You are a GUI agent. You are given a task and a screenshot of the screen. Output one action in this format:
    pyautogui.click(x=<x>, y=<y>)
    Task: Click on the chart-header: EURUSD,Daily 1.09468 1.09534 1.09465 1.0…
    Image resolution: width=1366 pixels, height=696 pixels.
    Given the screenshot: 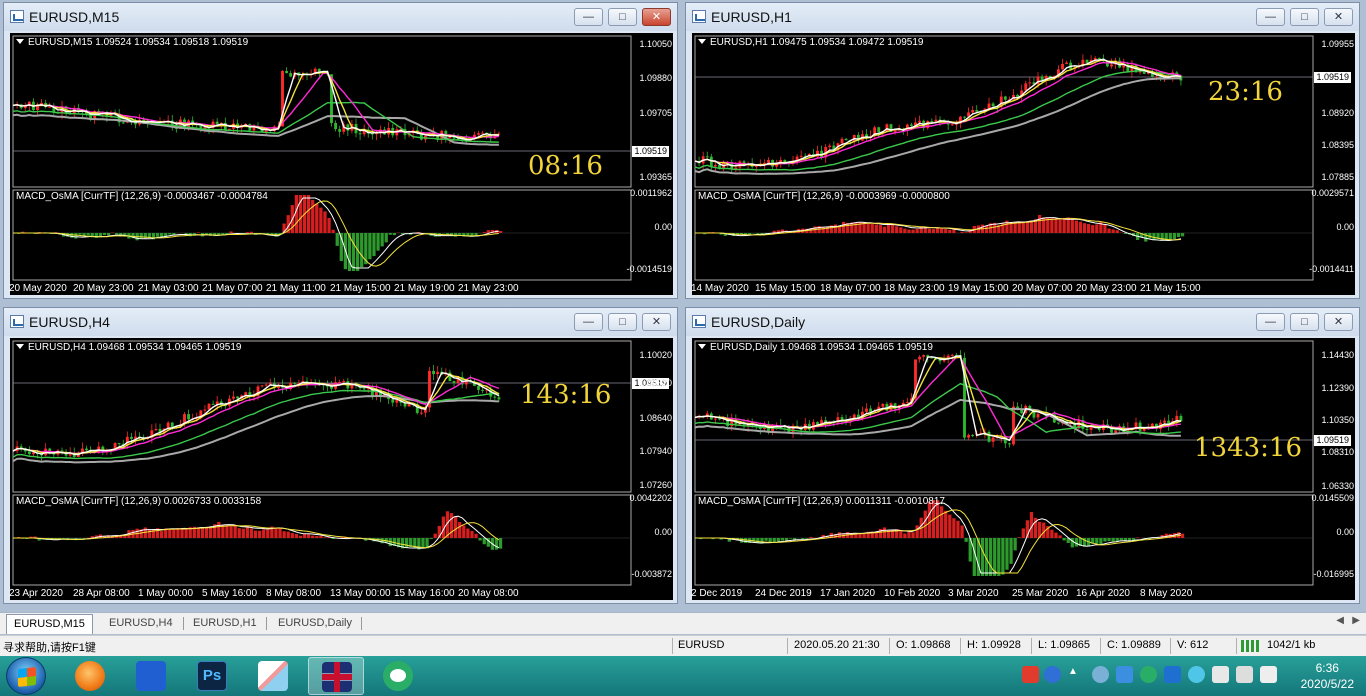 What is the action you would take?
    pyautogui.click(x=815, y=347)
    